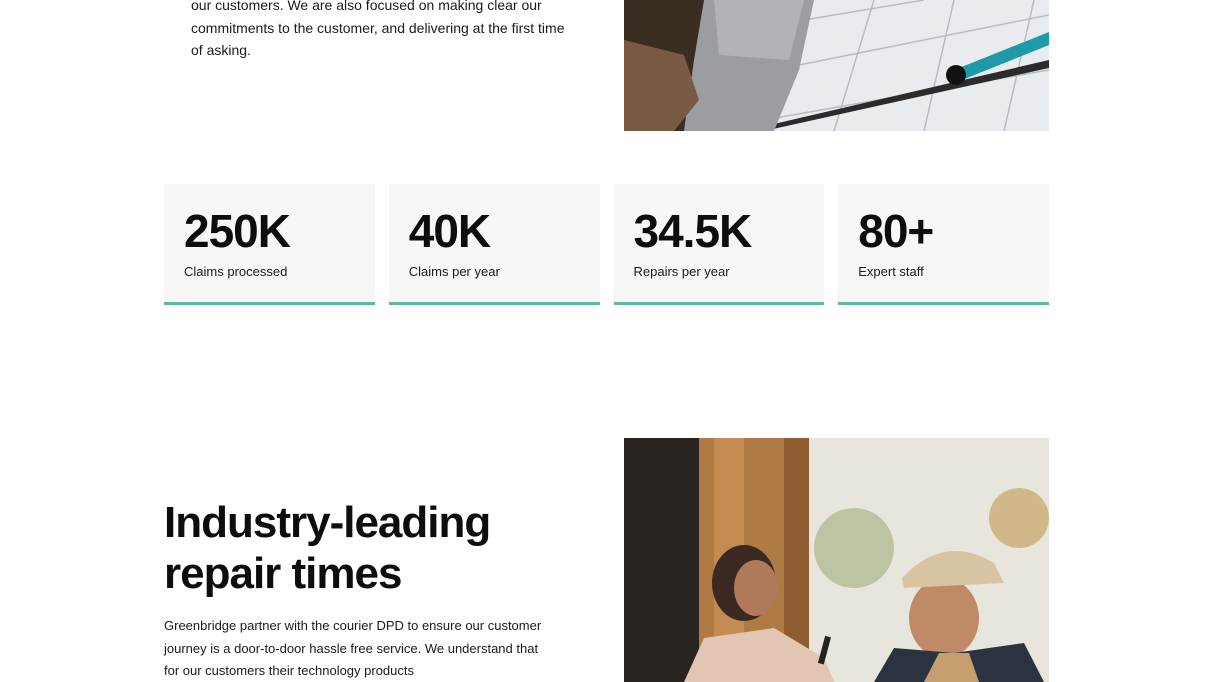  I want to click on stat-value: 34.5K, so click(693, 231).